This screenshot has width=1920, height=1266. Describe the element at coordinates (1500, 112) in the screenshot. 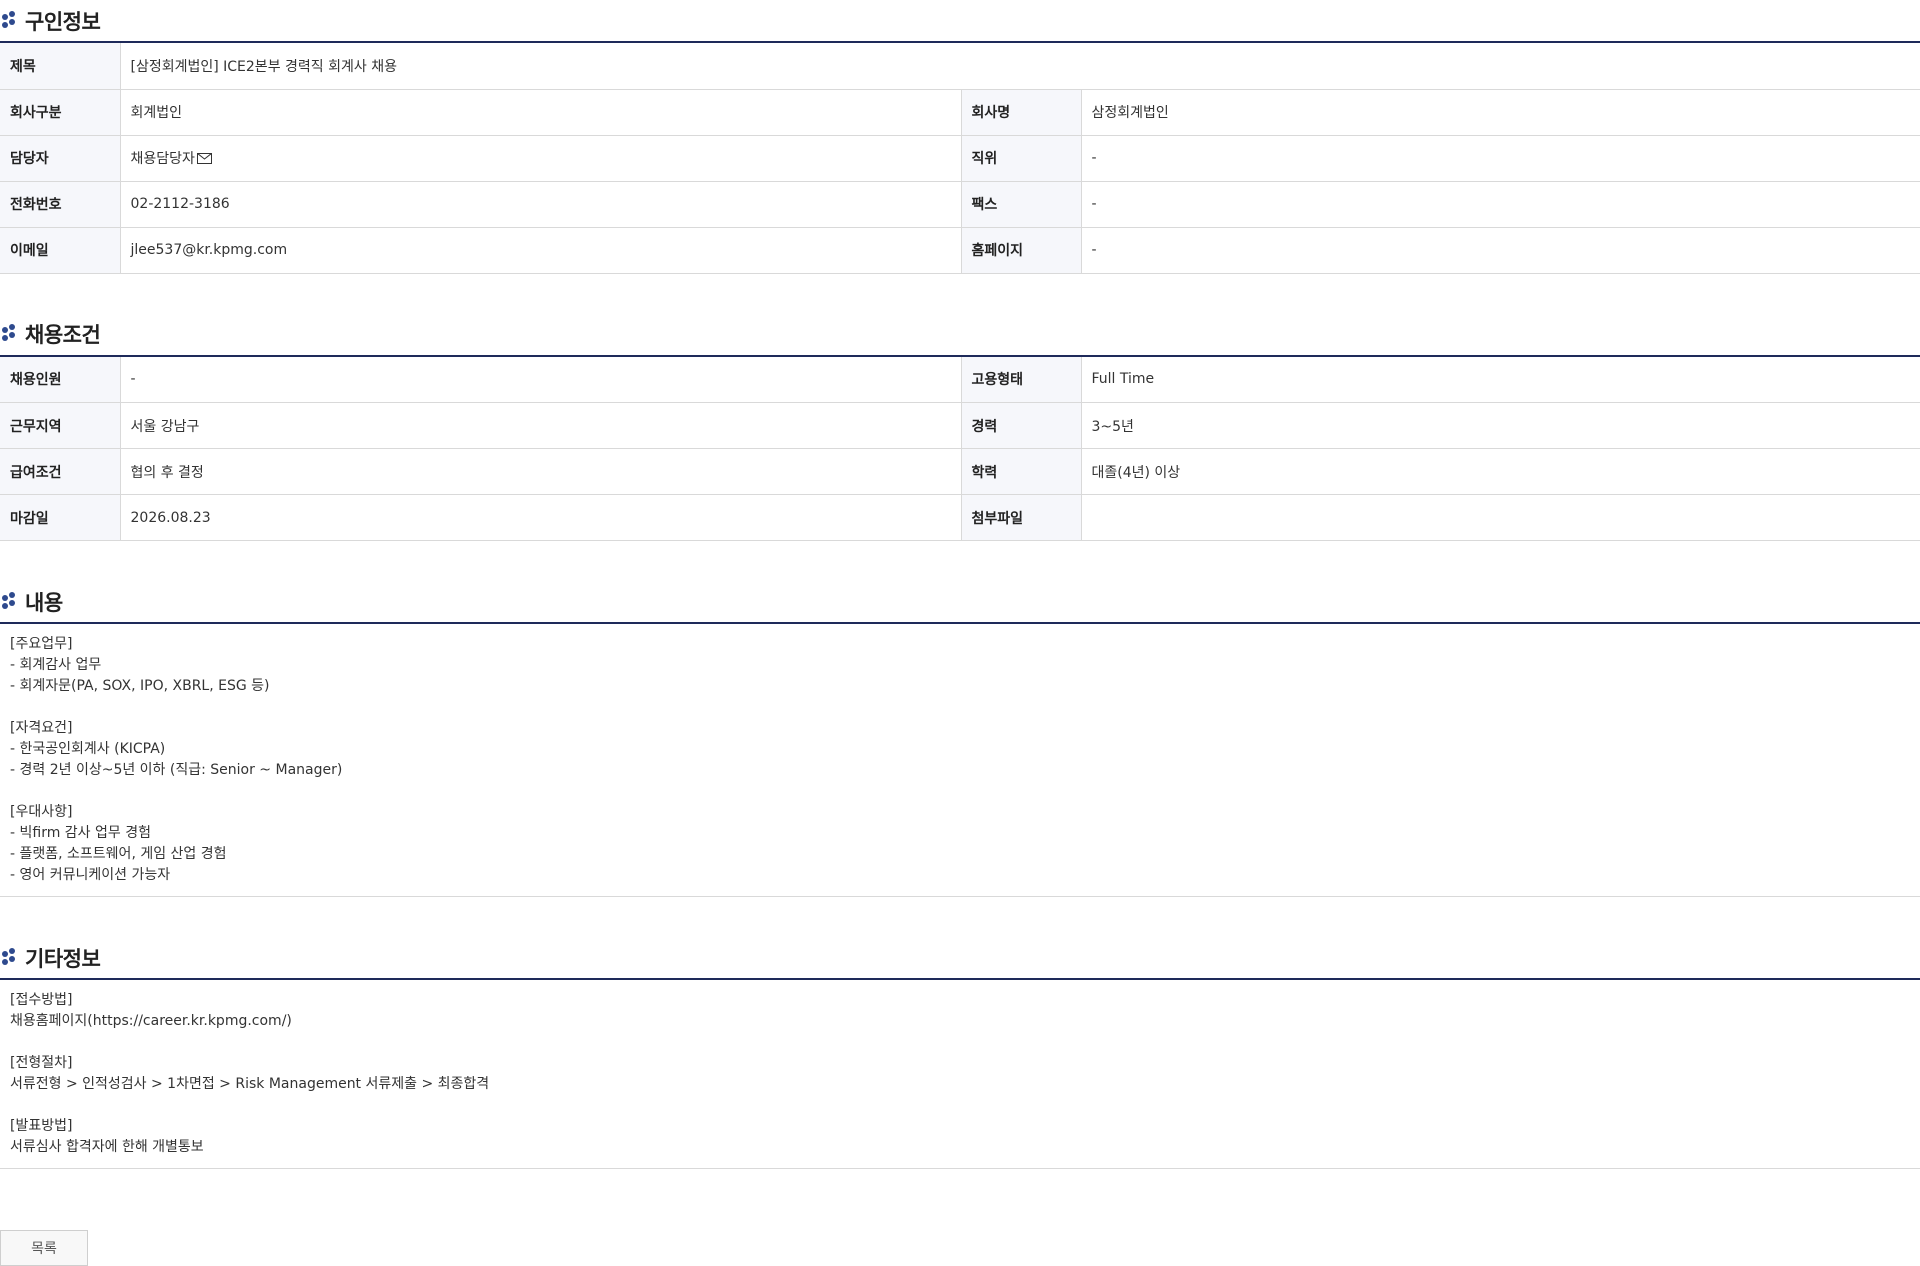

I see `company-name-value: 삼정회계법인` at that location.